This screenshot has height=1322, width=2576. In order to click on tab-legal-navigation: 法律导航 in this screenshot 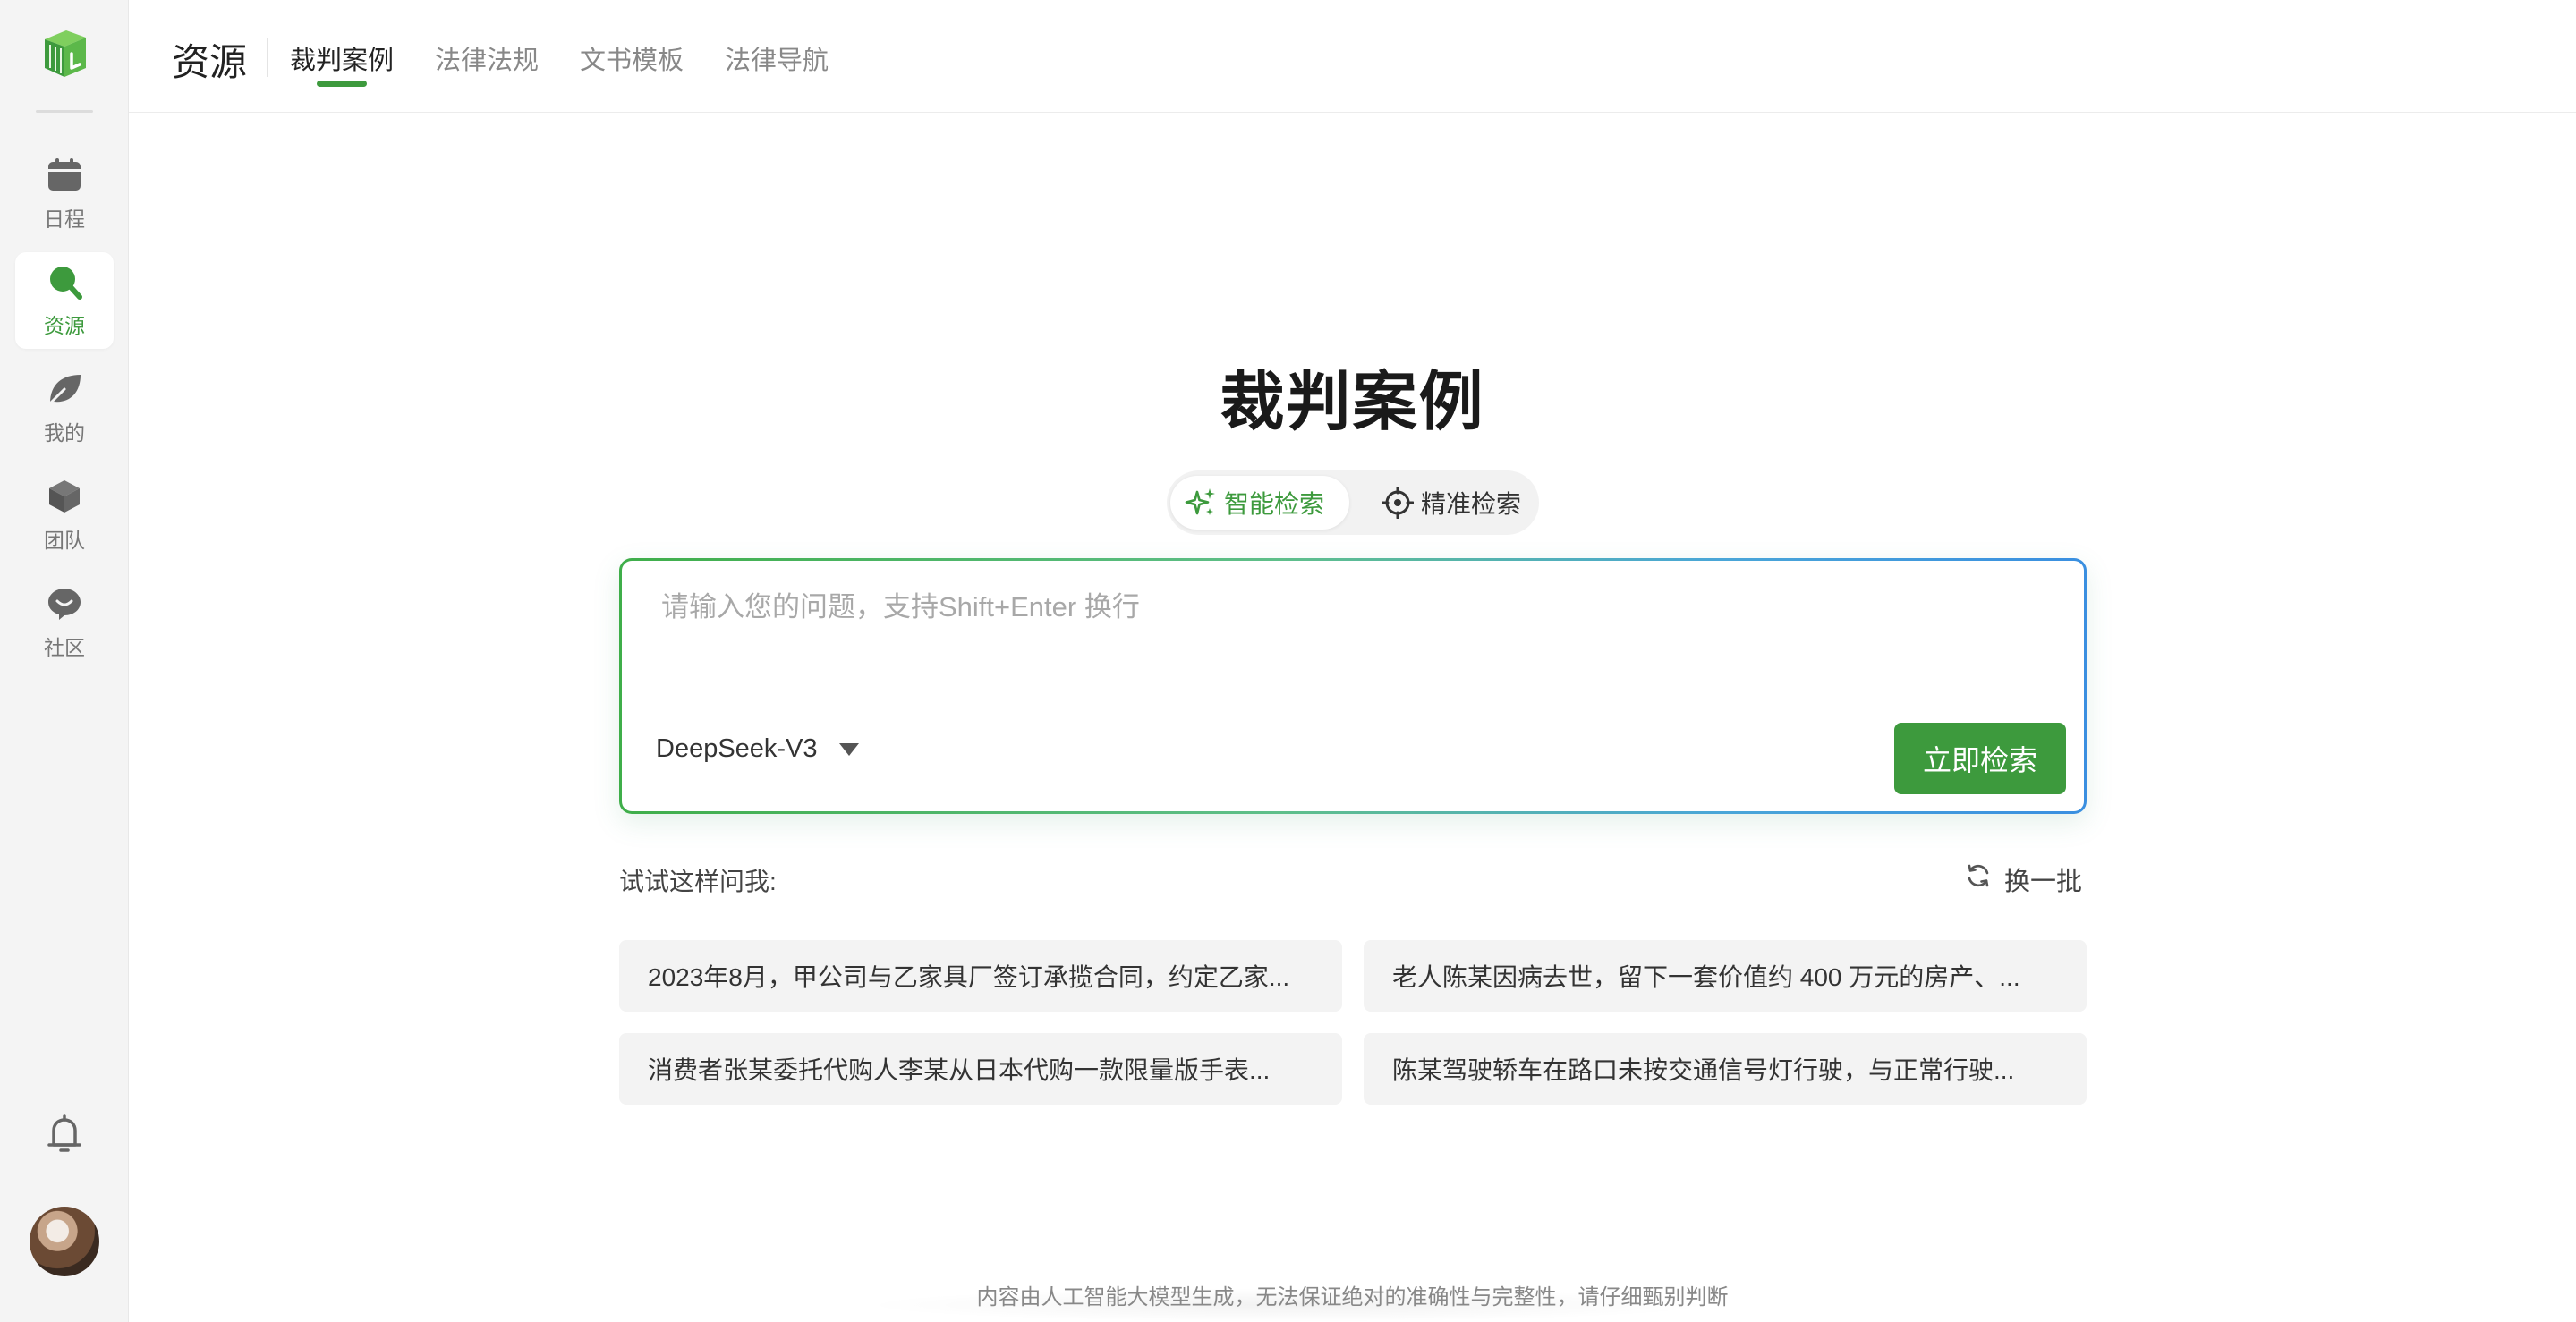, I will do `click(777, 58)`.